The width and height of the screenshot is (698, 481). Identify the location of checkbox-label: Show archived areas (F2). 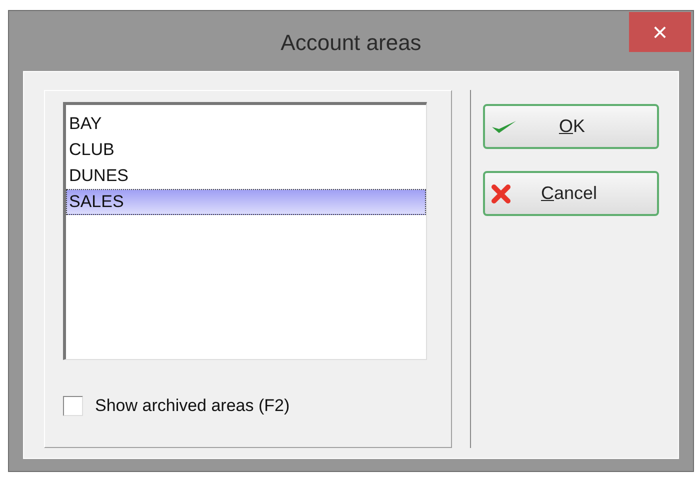
(192, 406).